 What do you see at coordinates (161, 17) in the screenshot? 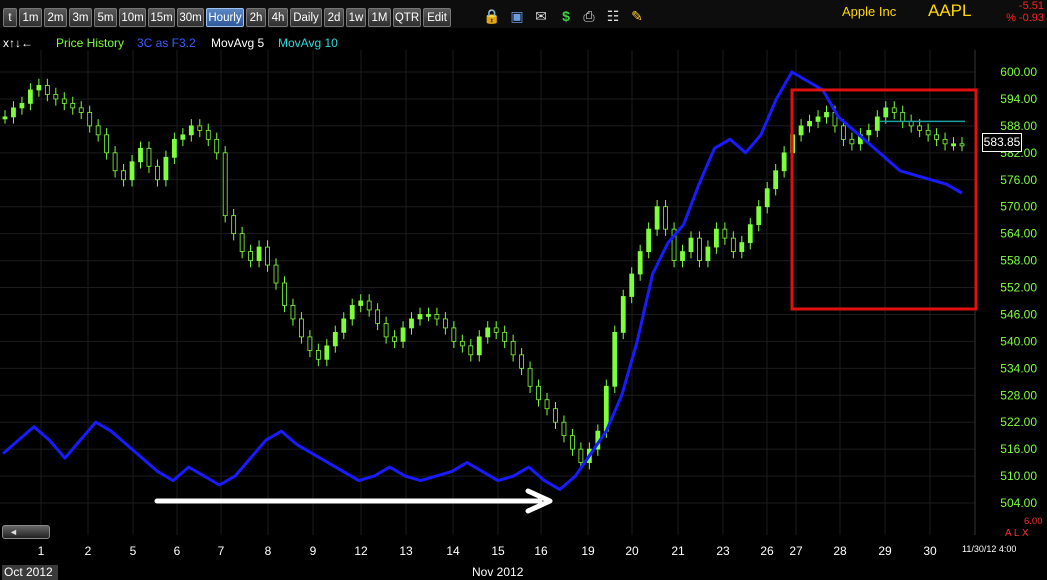
I see `timeframe-15m-button: 15m` at bounding box center [161, 17].